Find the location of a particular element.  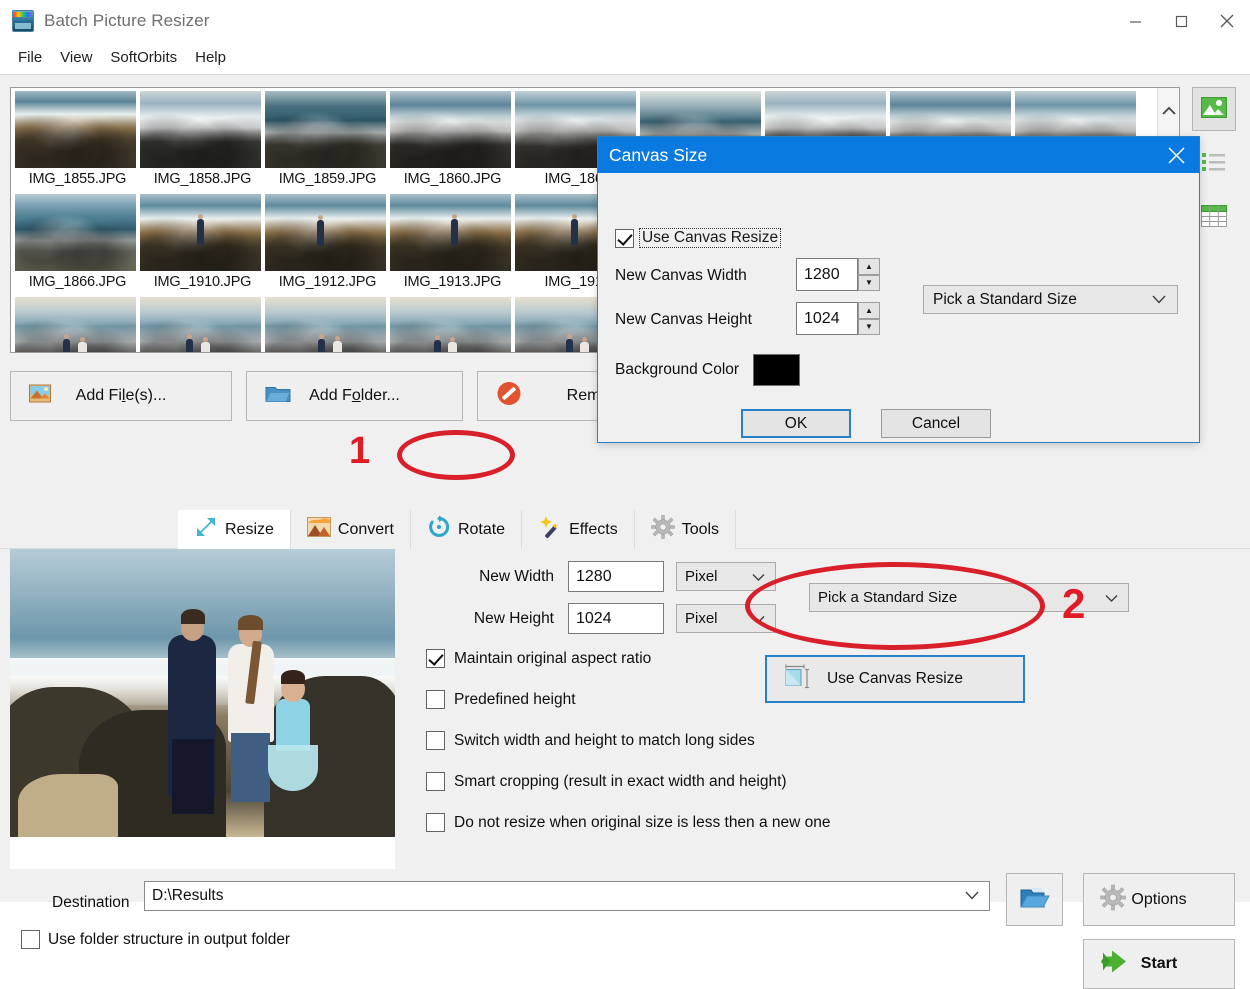

tab-rotate-label: Rotate is located at coordinates (481, 529).